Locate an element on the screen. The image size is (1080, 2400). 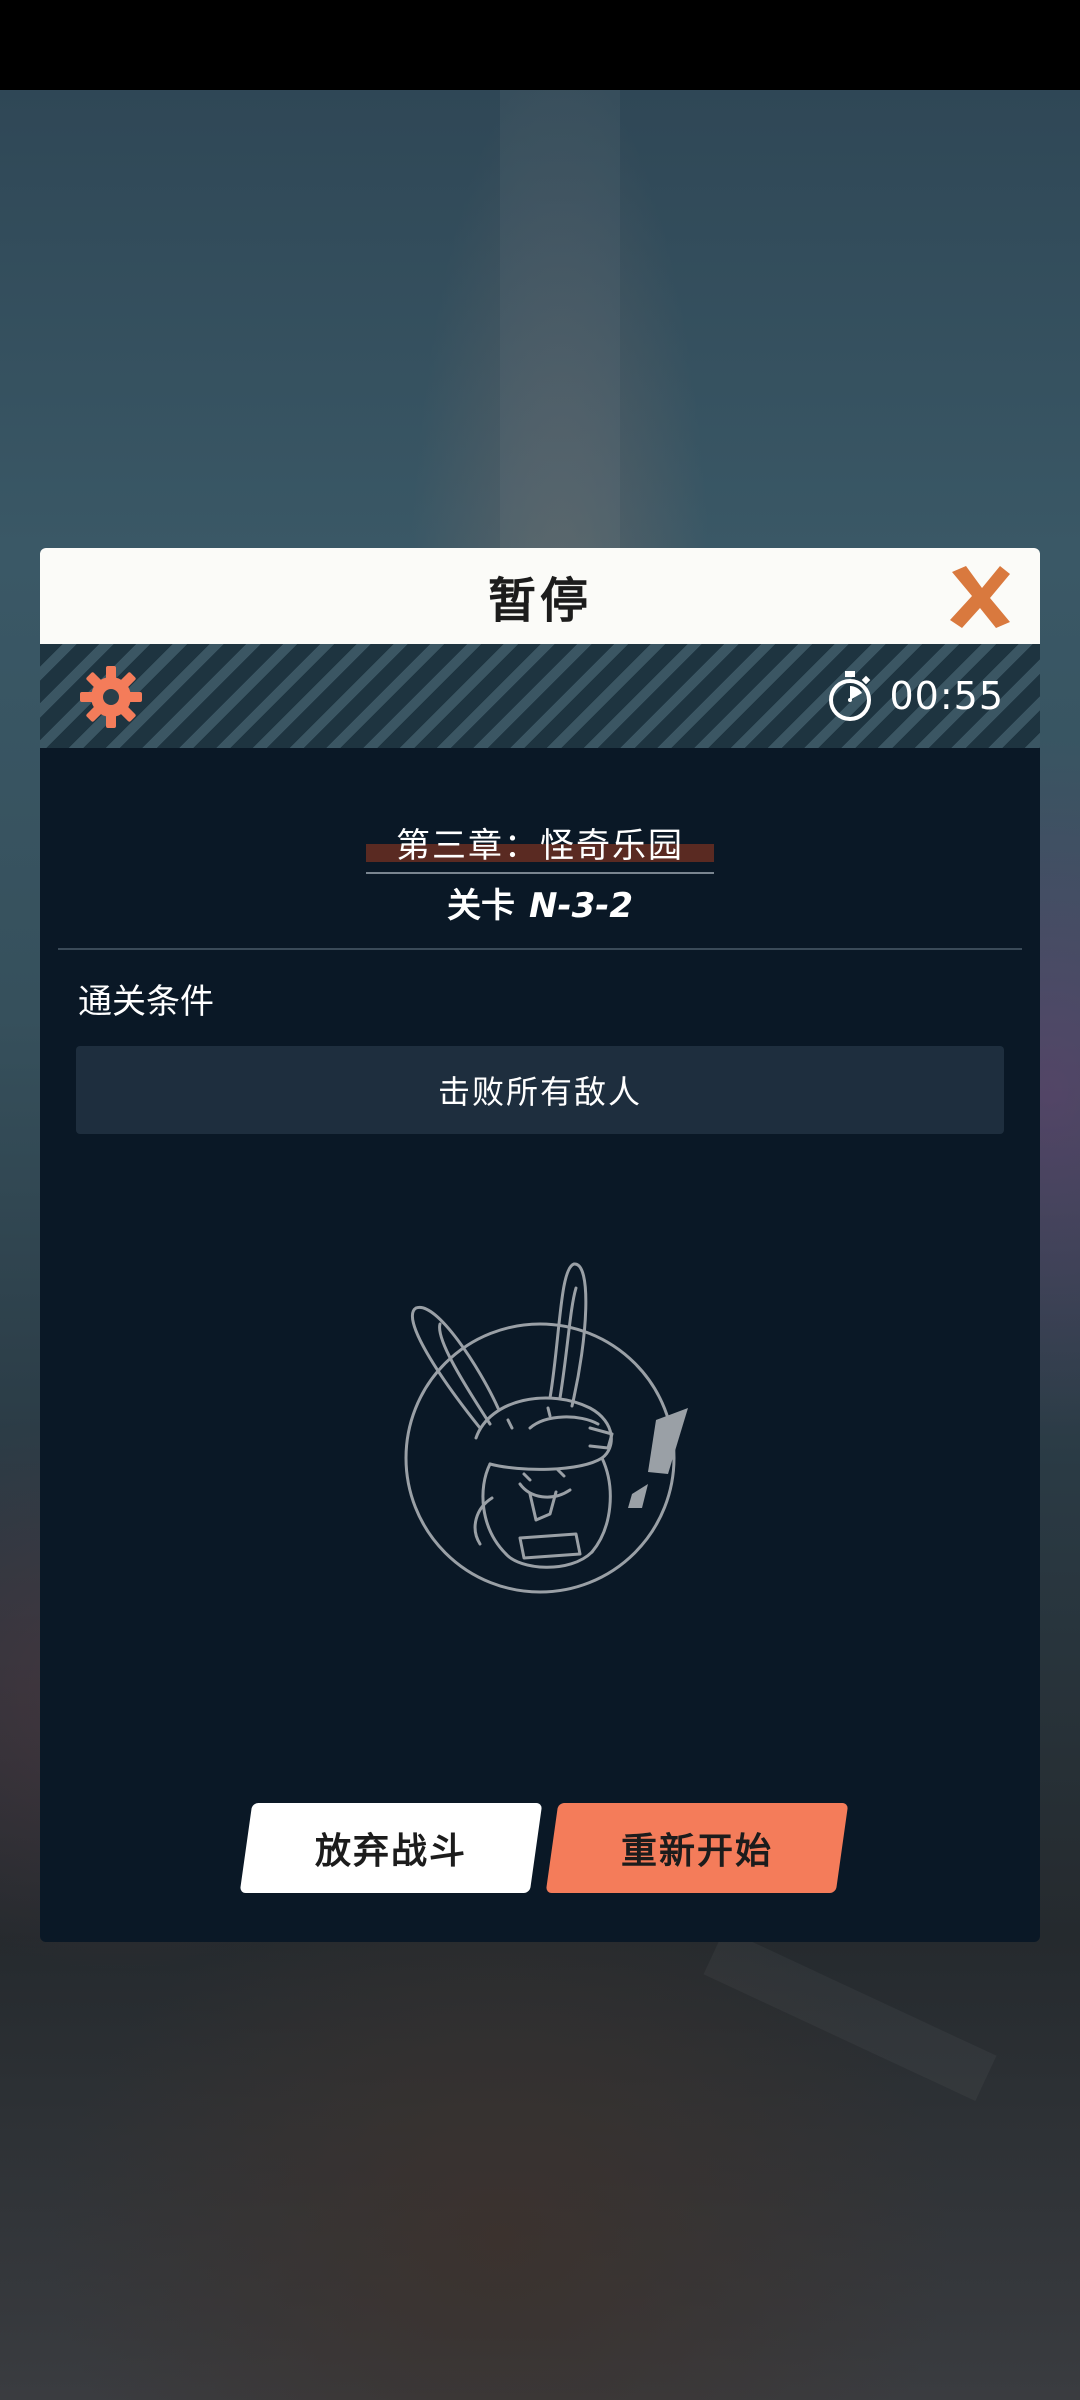
stopwatch-icon is located at coordinates (850, 696).